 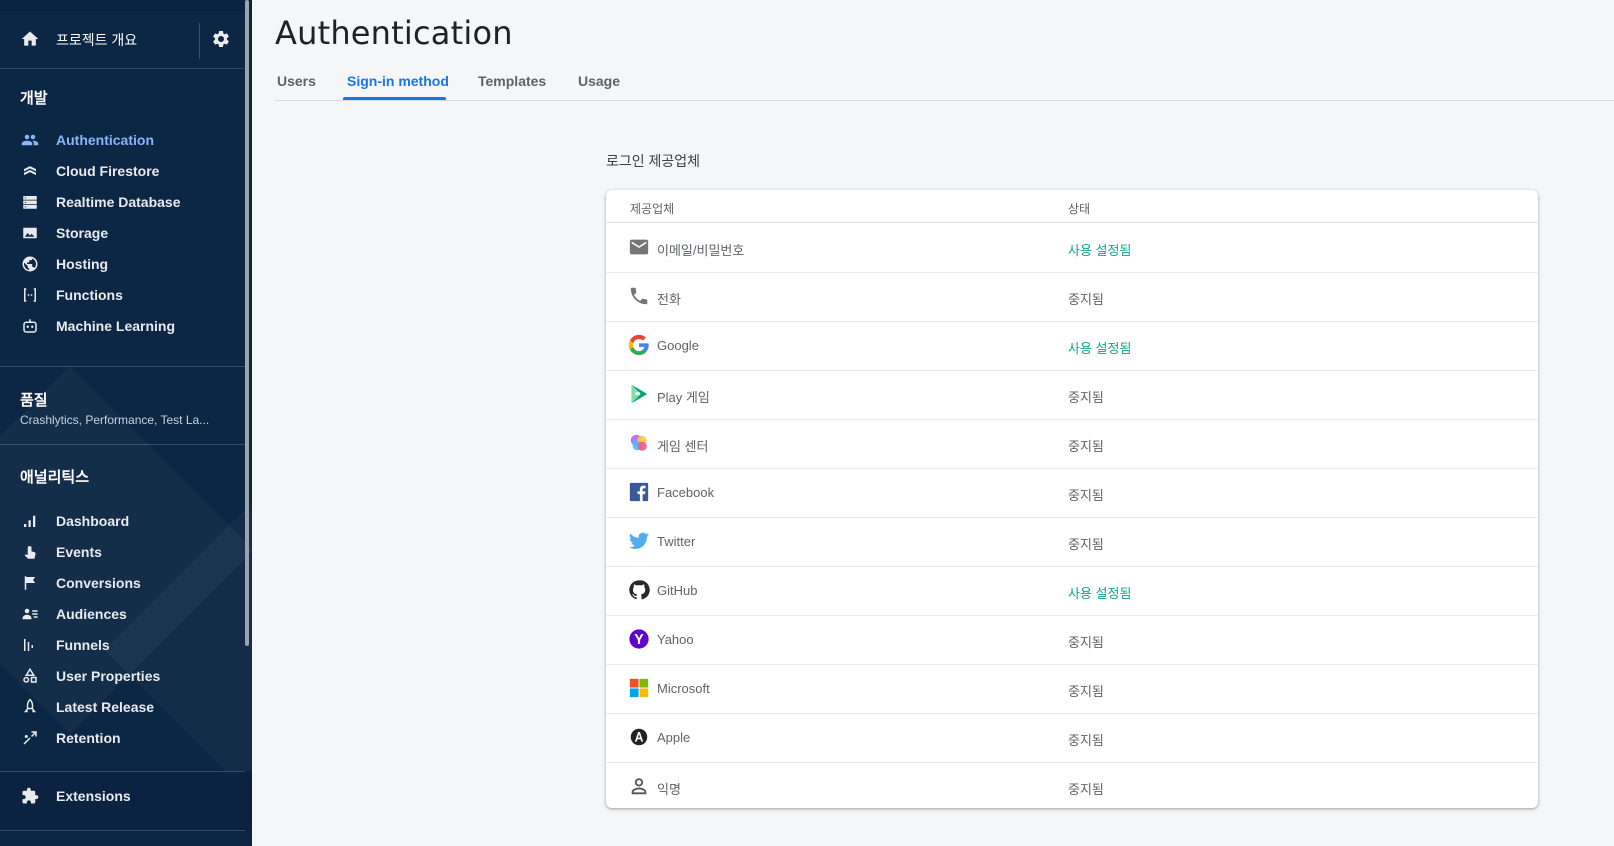 I want to click on sidebar-header: 프로젝트 개요, so click(x=122, y=40).